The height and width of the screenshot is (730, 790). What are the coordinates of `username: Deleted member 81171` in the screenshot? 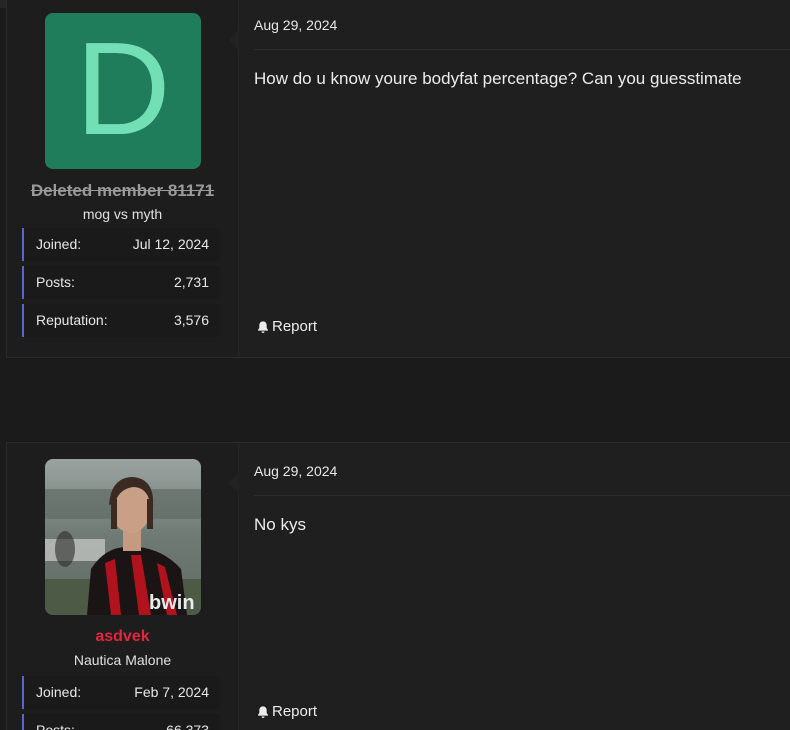 It's located at (122, 191).